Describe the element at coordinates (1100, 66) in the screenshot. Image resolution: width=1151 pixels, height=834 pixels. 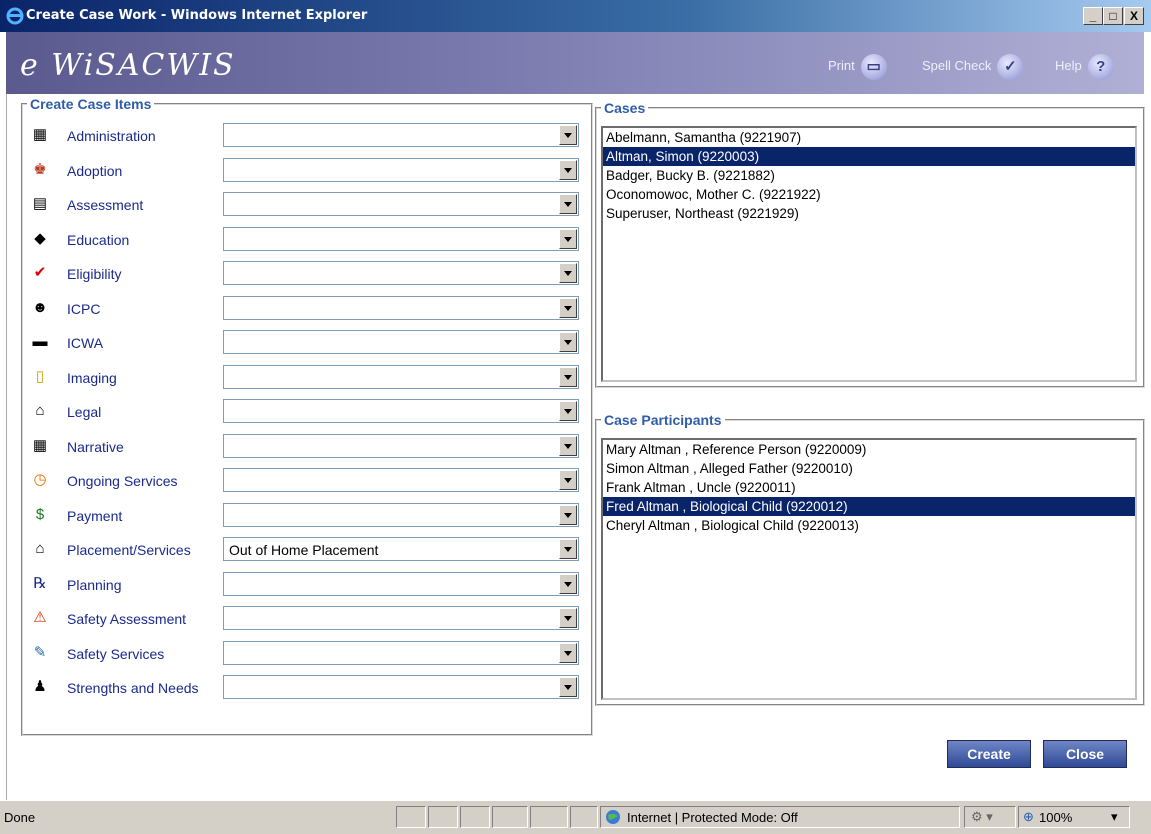
I see `help-icon: ?` at that location.